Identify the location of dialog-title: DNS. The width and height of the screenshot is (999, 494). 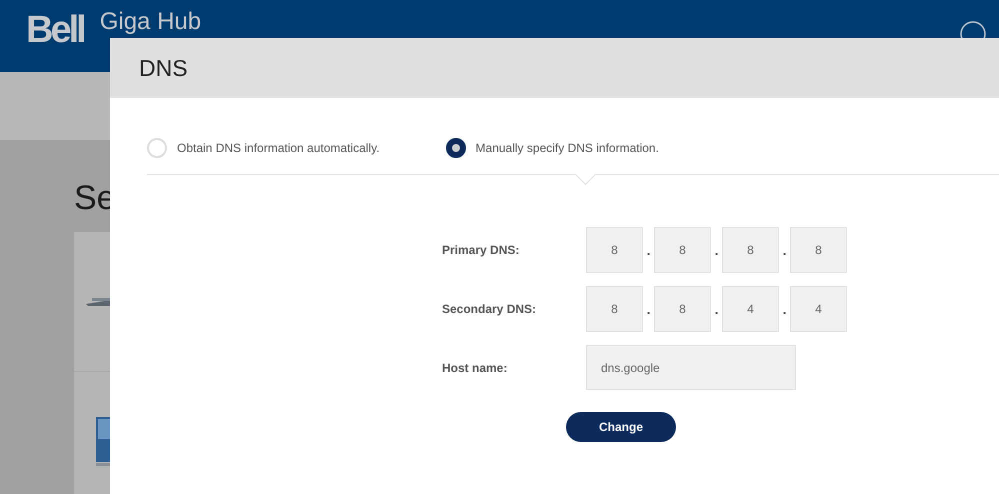
(163, 68).